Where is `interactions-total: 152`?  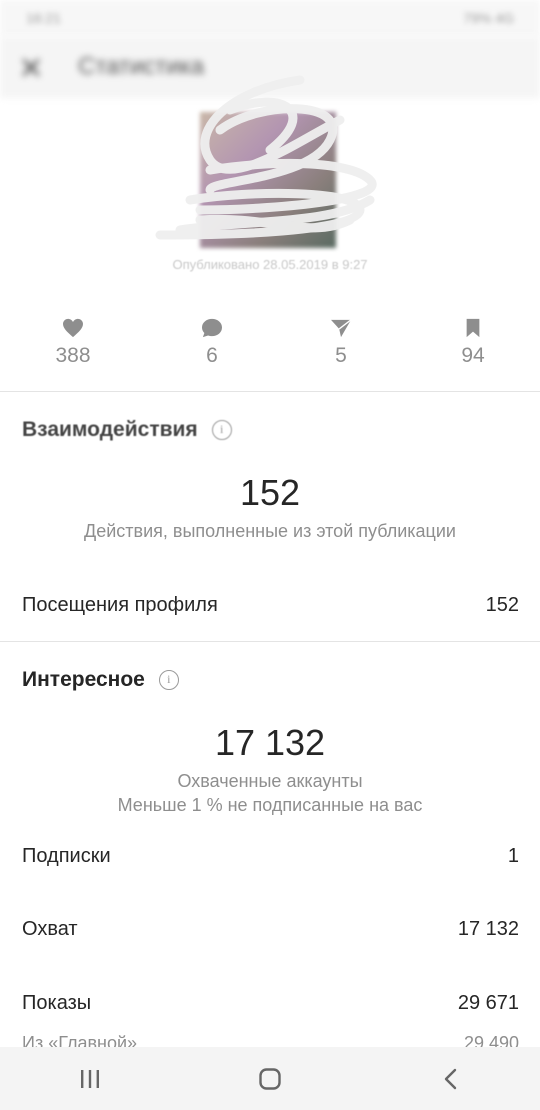
interactions-total: 152 is located at coordinates (270, 492).